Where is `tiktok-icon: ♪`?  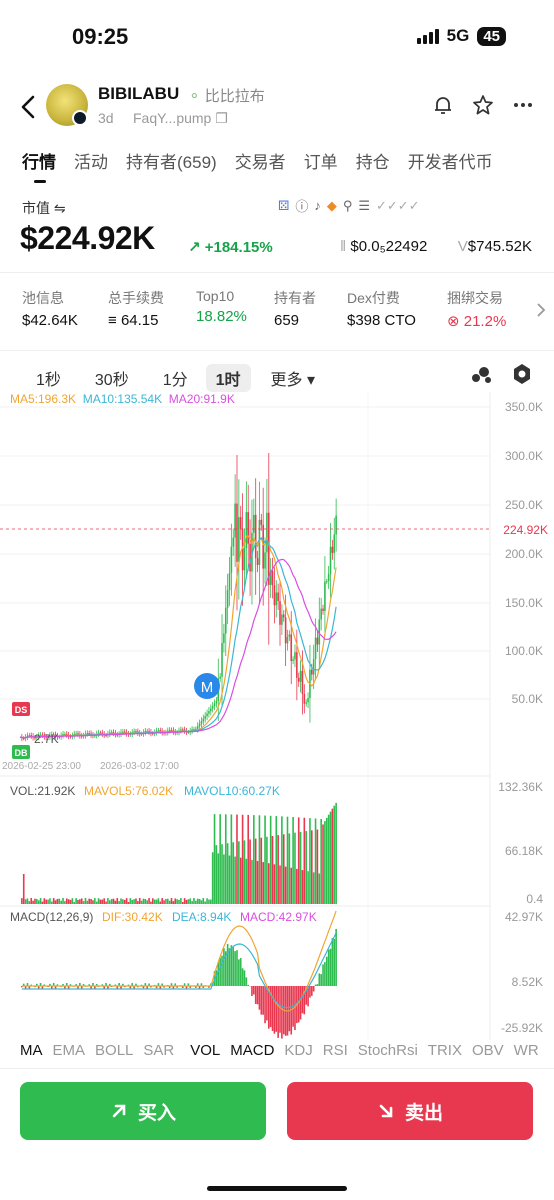
tiktok-icon: ♪ is located at coordinates (317, 205).